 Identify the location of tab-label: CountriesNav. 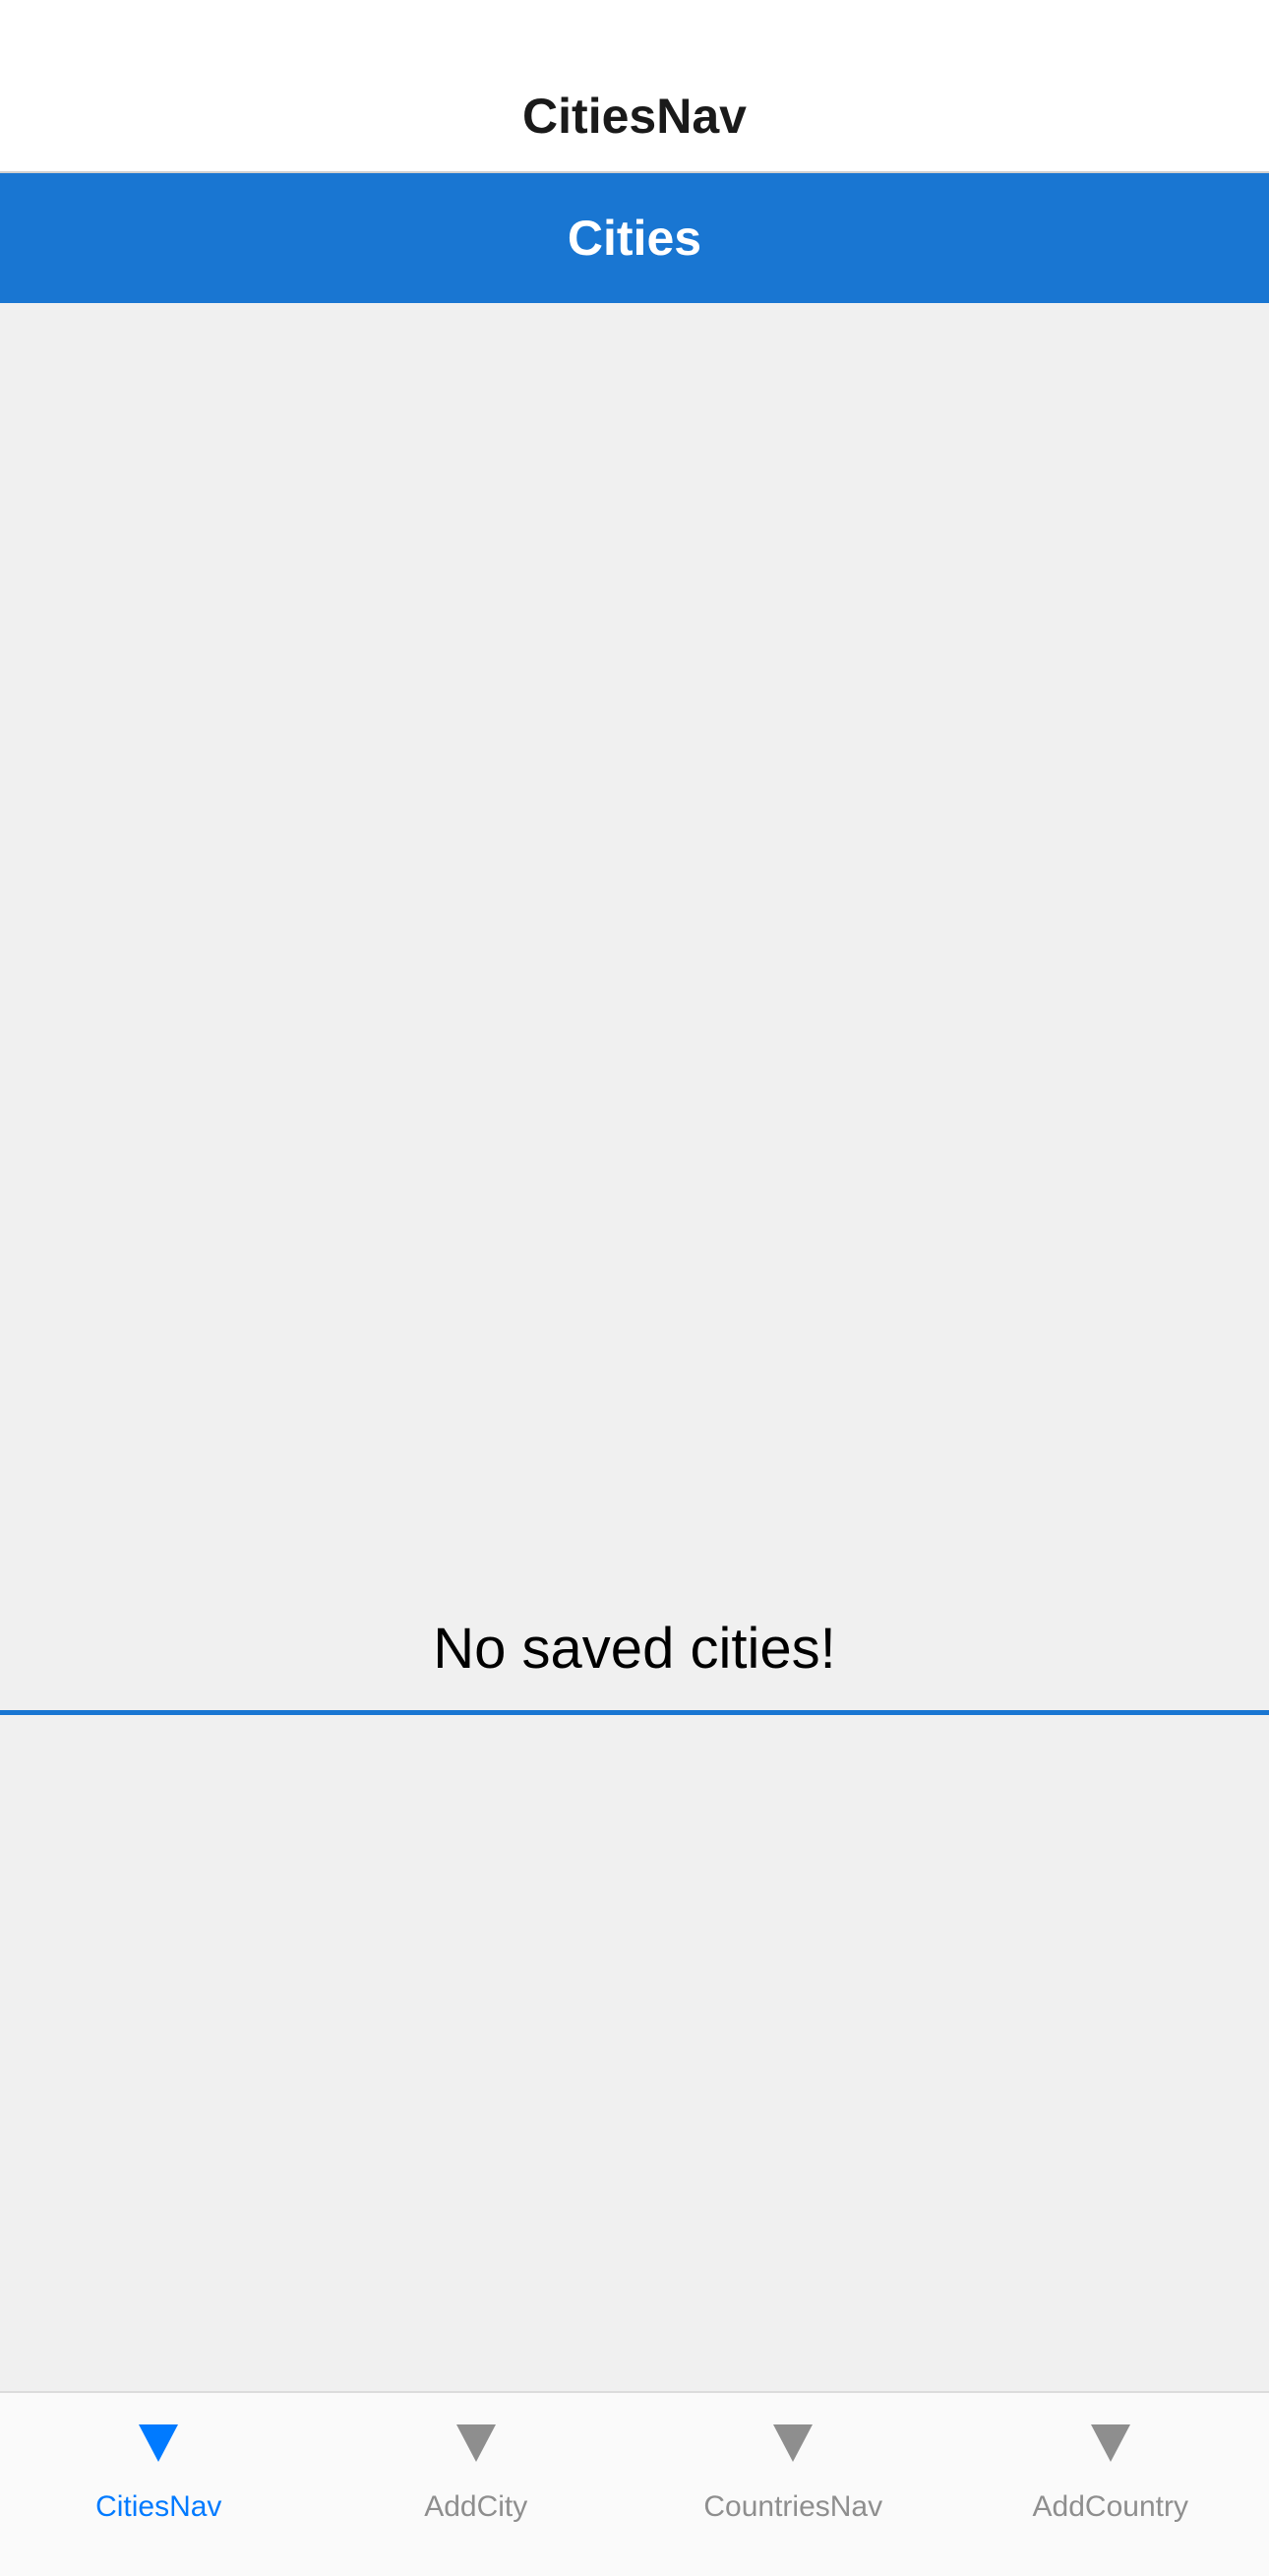
(793, 2506).